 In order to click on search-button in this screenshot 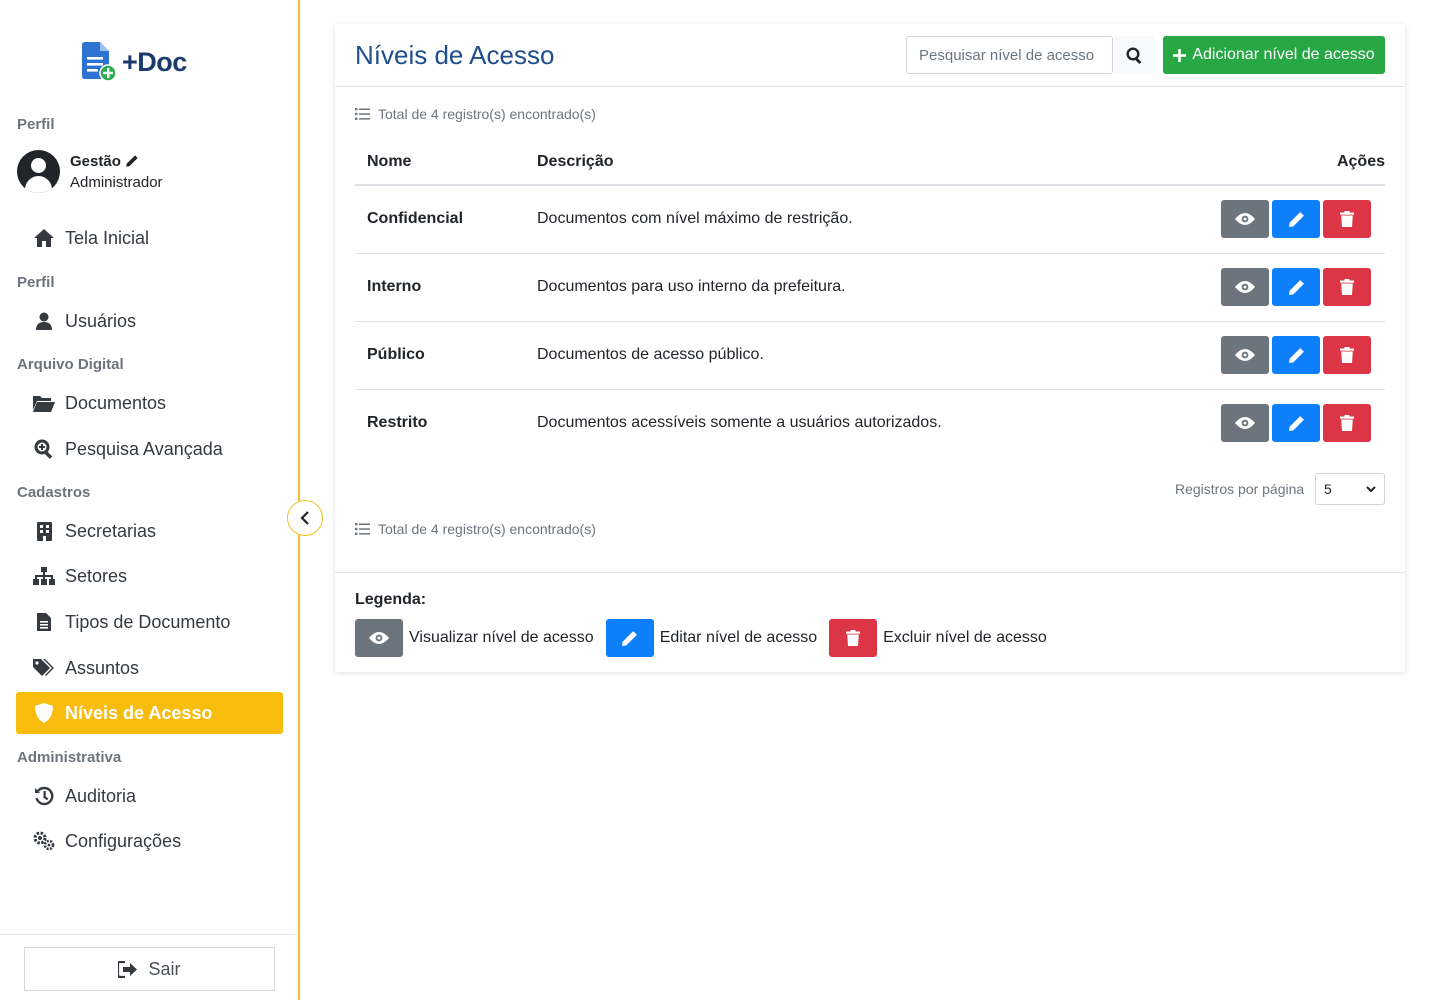, I will do `click(1134, 55)`.